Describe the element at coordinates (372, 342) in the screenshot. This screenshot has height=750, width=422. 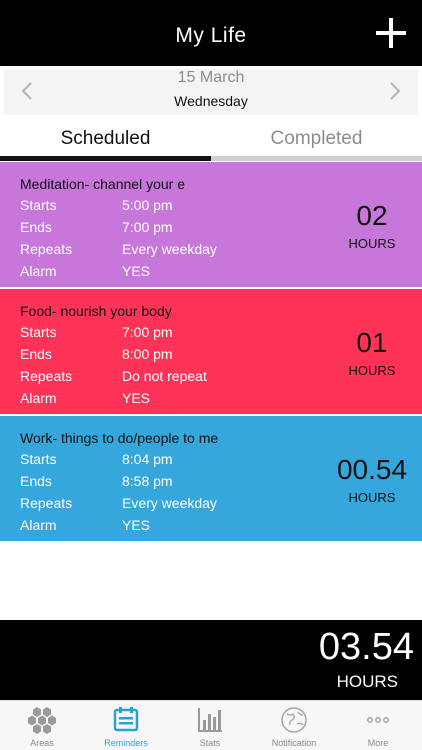
I see `duration-value: 01` at that location.